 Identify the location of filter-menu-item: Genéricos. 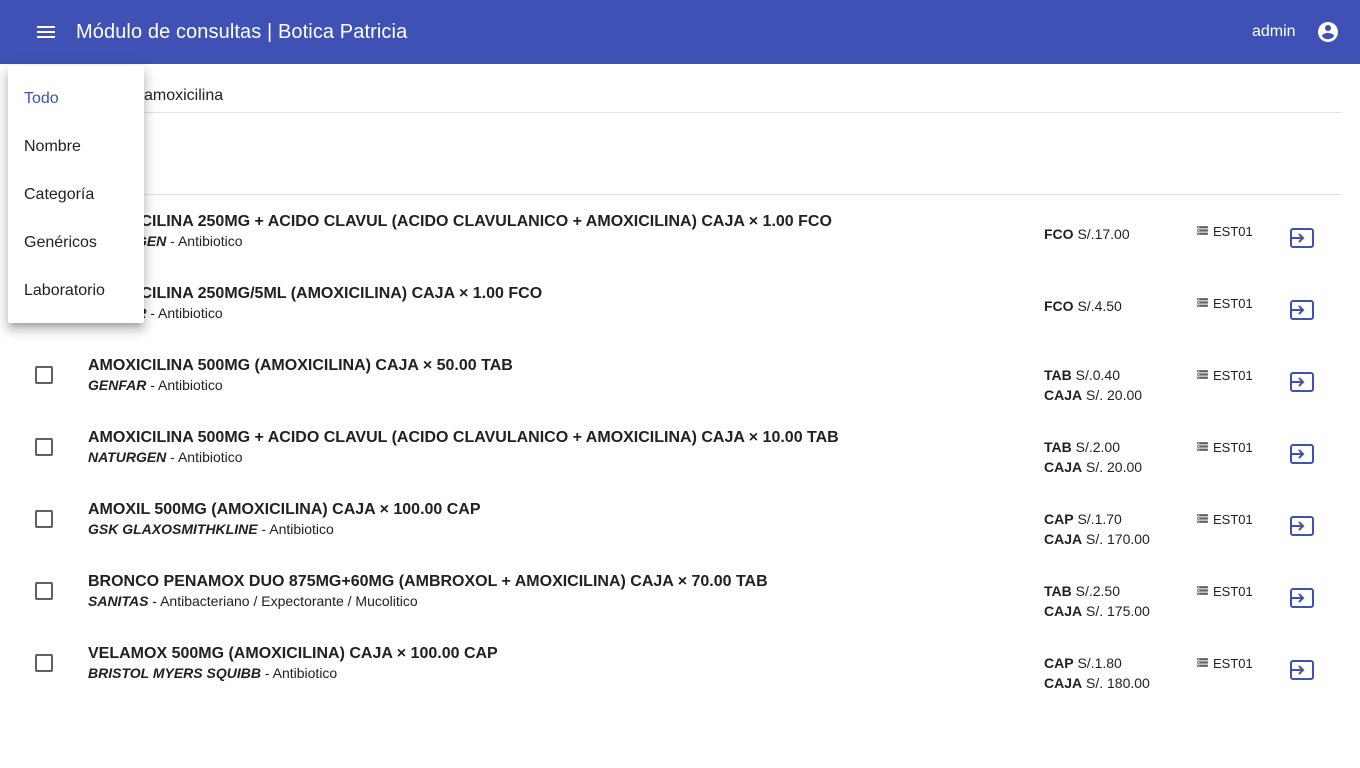
(60, 243).